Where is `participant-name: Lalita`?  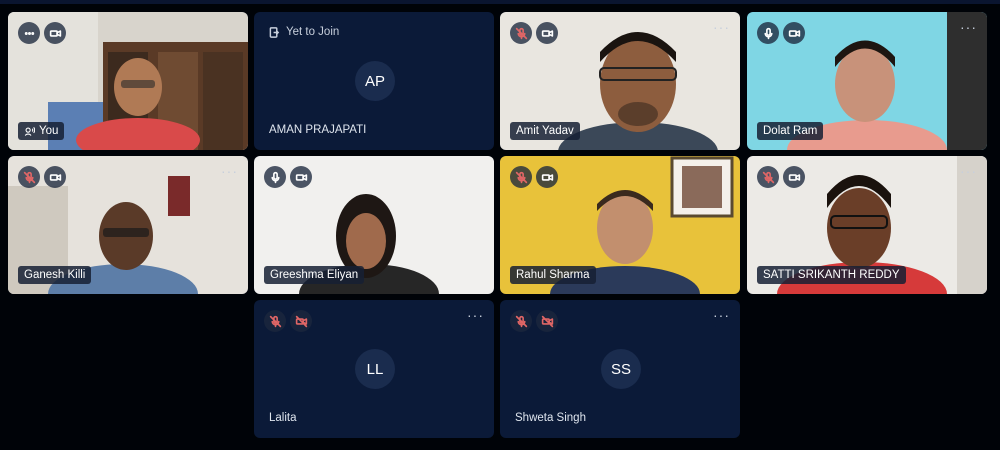
participant-name: Lalita is located at coordinates (283, 418).